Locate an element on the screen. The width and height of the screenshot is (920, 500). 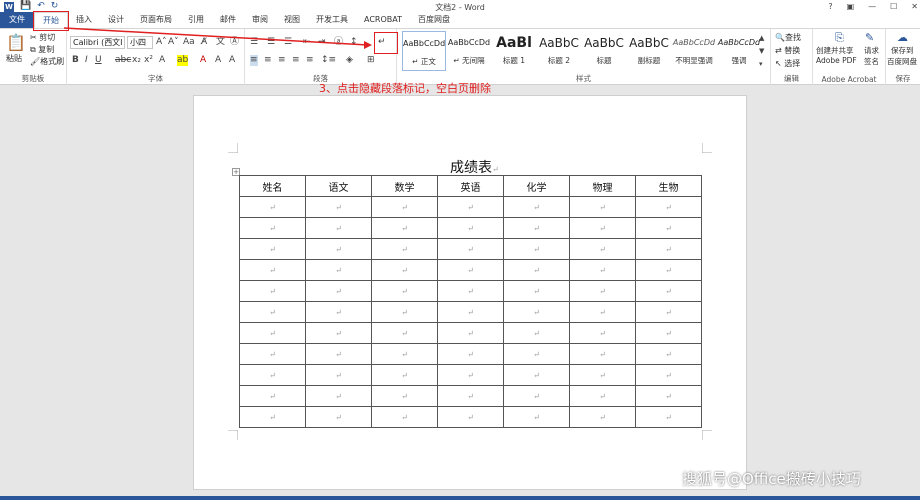
table-header-cell: 化学 is located at coordinates (536, 186).